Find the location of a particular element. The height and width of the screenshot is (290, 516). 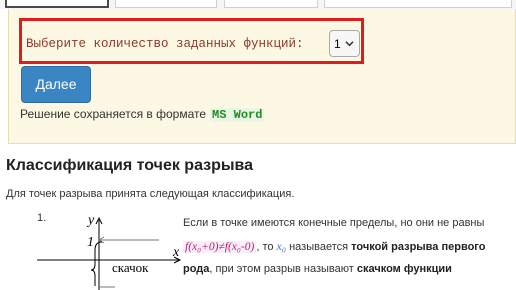

function-count-highlight: Выберите количество заданных функций: 1 is located at coordinates (191, 41).